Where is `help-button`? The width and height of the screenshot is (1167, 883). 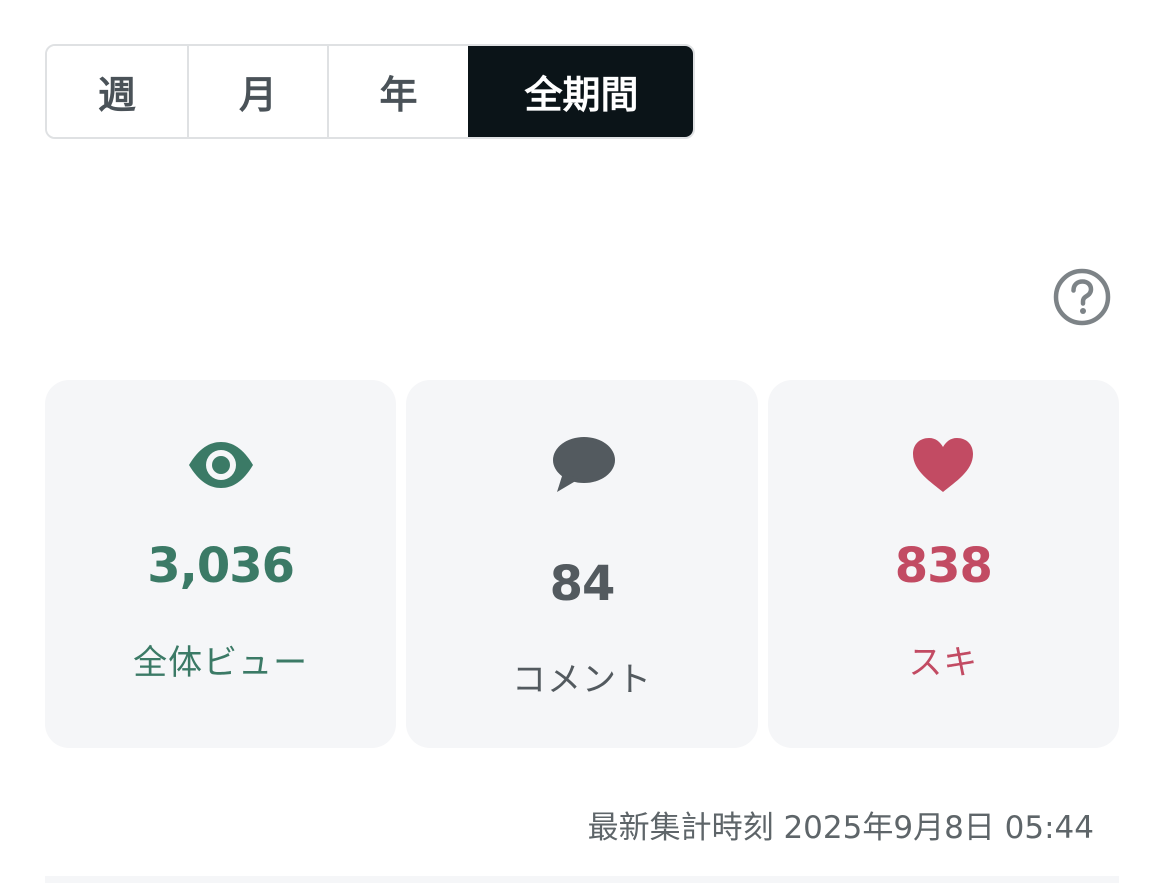 help-button is located at coordinates (1082, 297).